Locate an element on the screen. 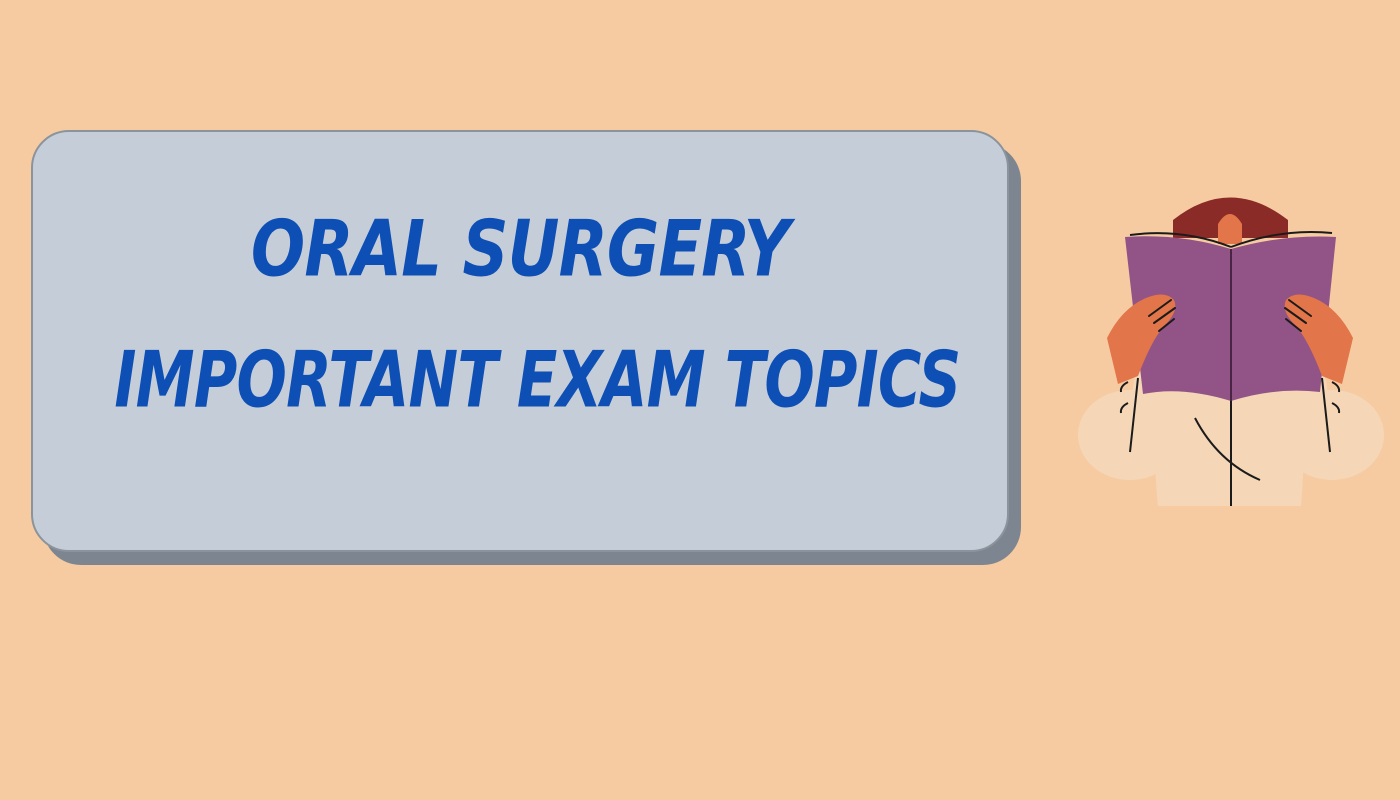 Image resolution: width=1400 pixels, height=800 pixels. title-line-oral-surgery: ORAL SURGERY is located at coordinates (520, 248).